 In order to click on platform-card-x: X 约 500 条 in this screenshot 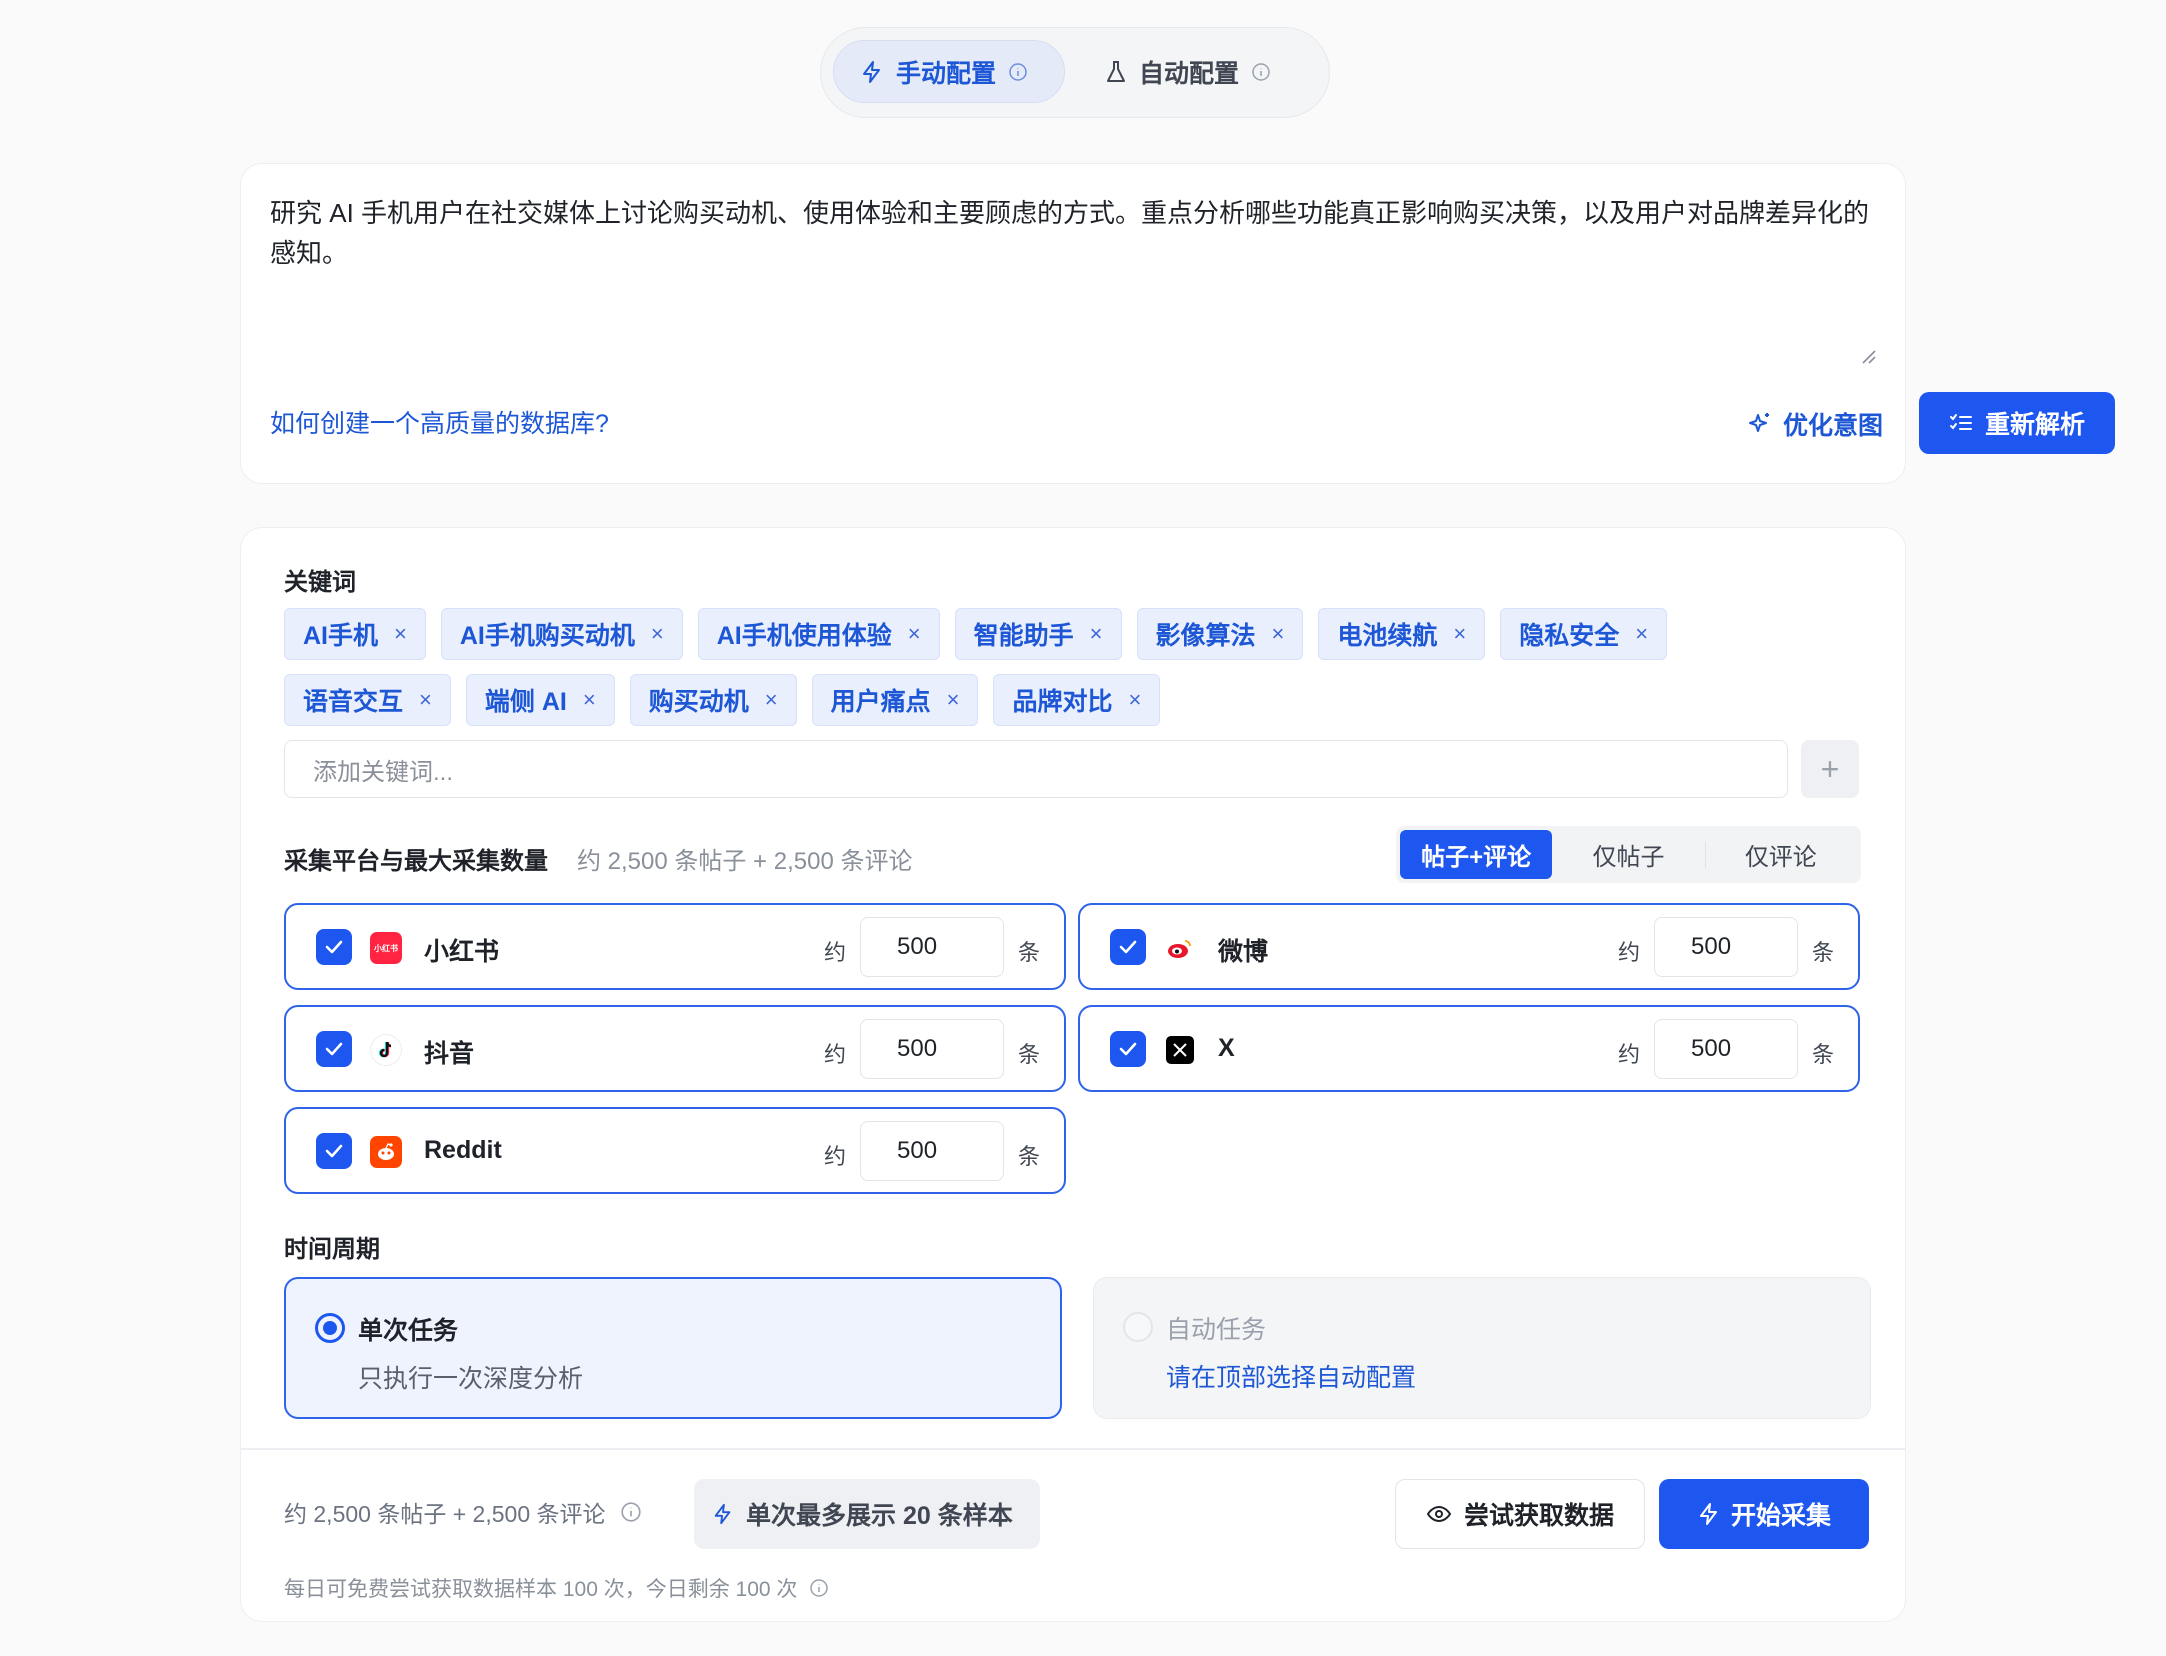, I will do `click(1469, 1048)`.